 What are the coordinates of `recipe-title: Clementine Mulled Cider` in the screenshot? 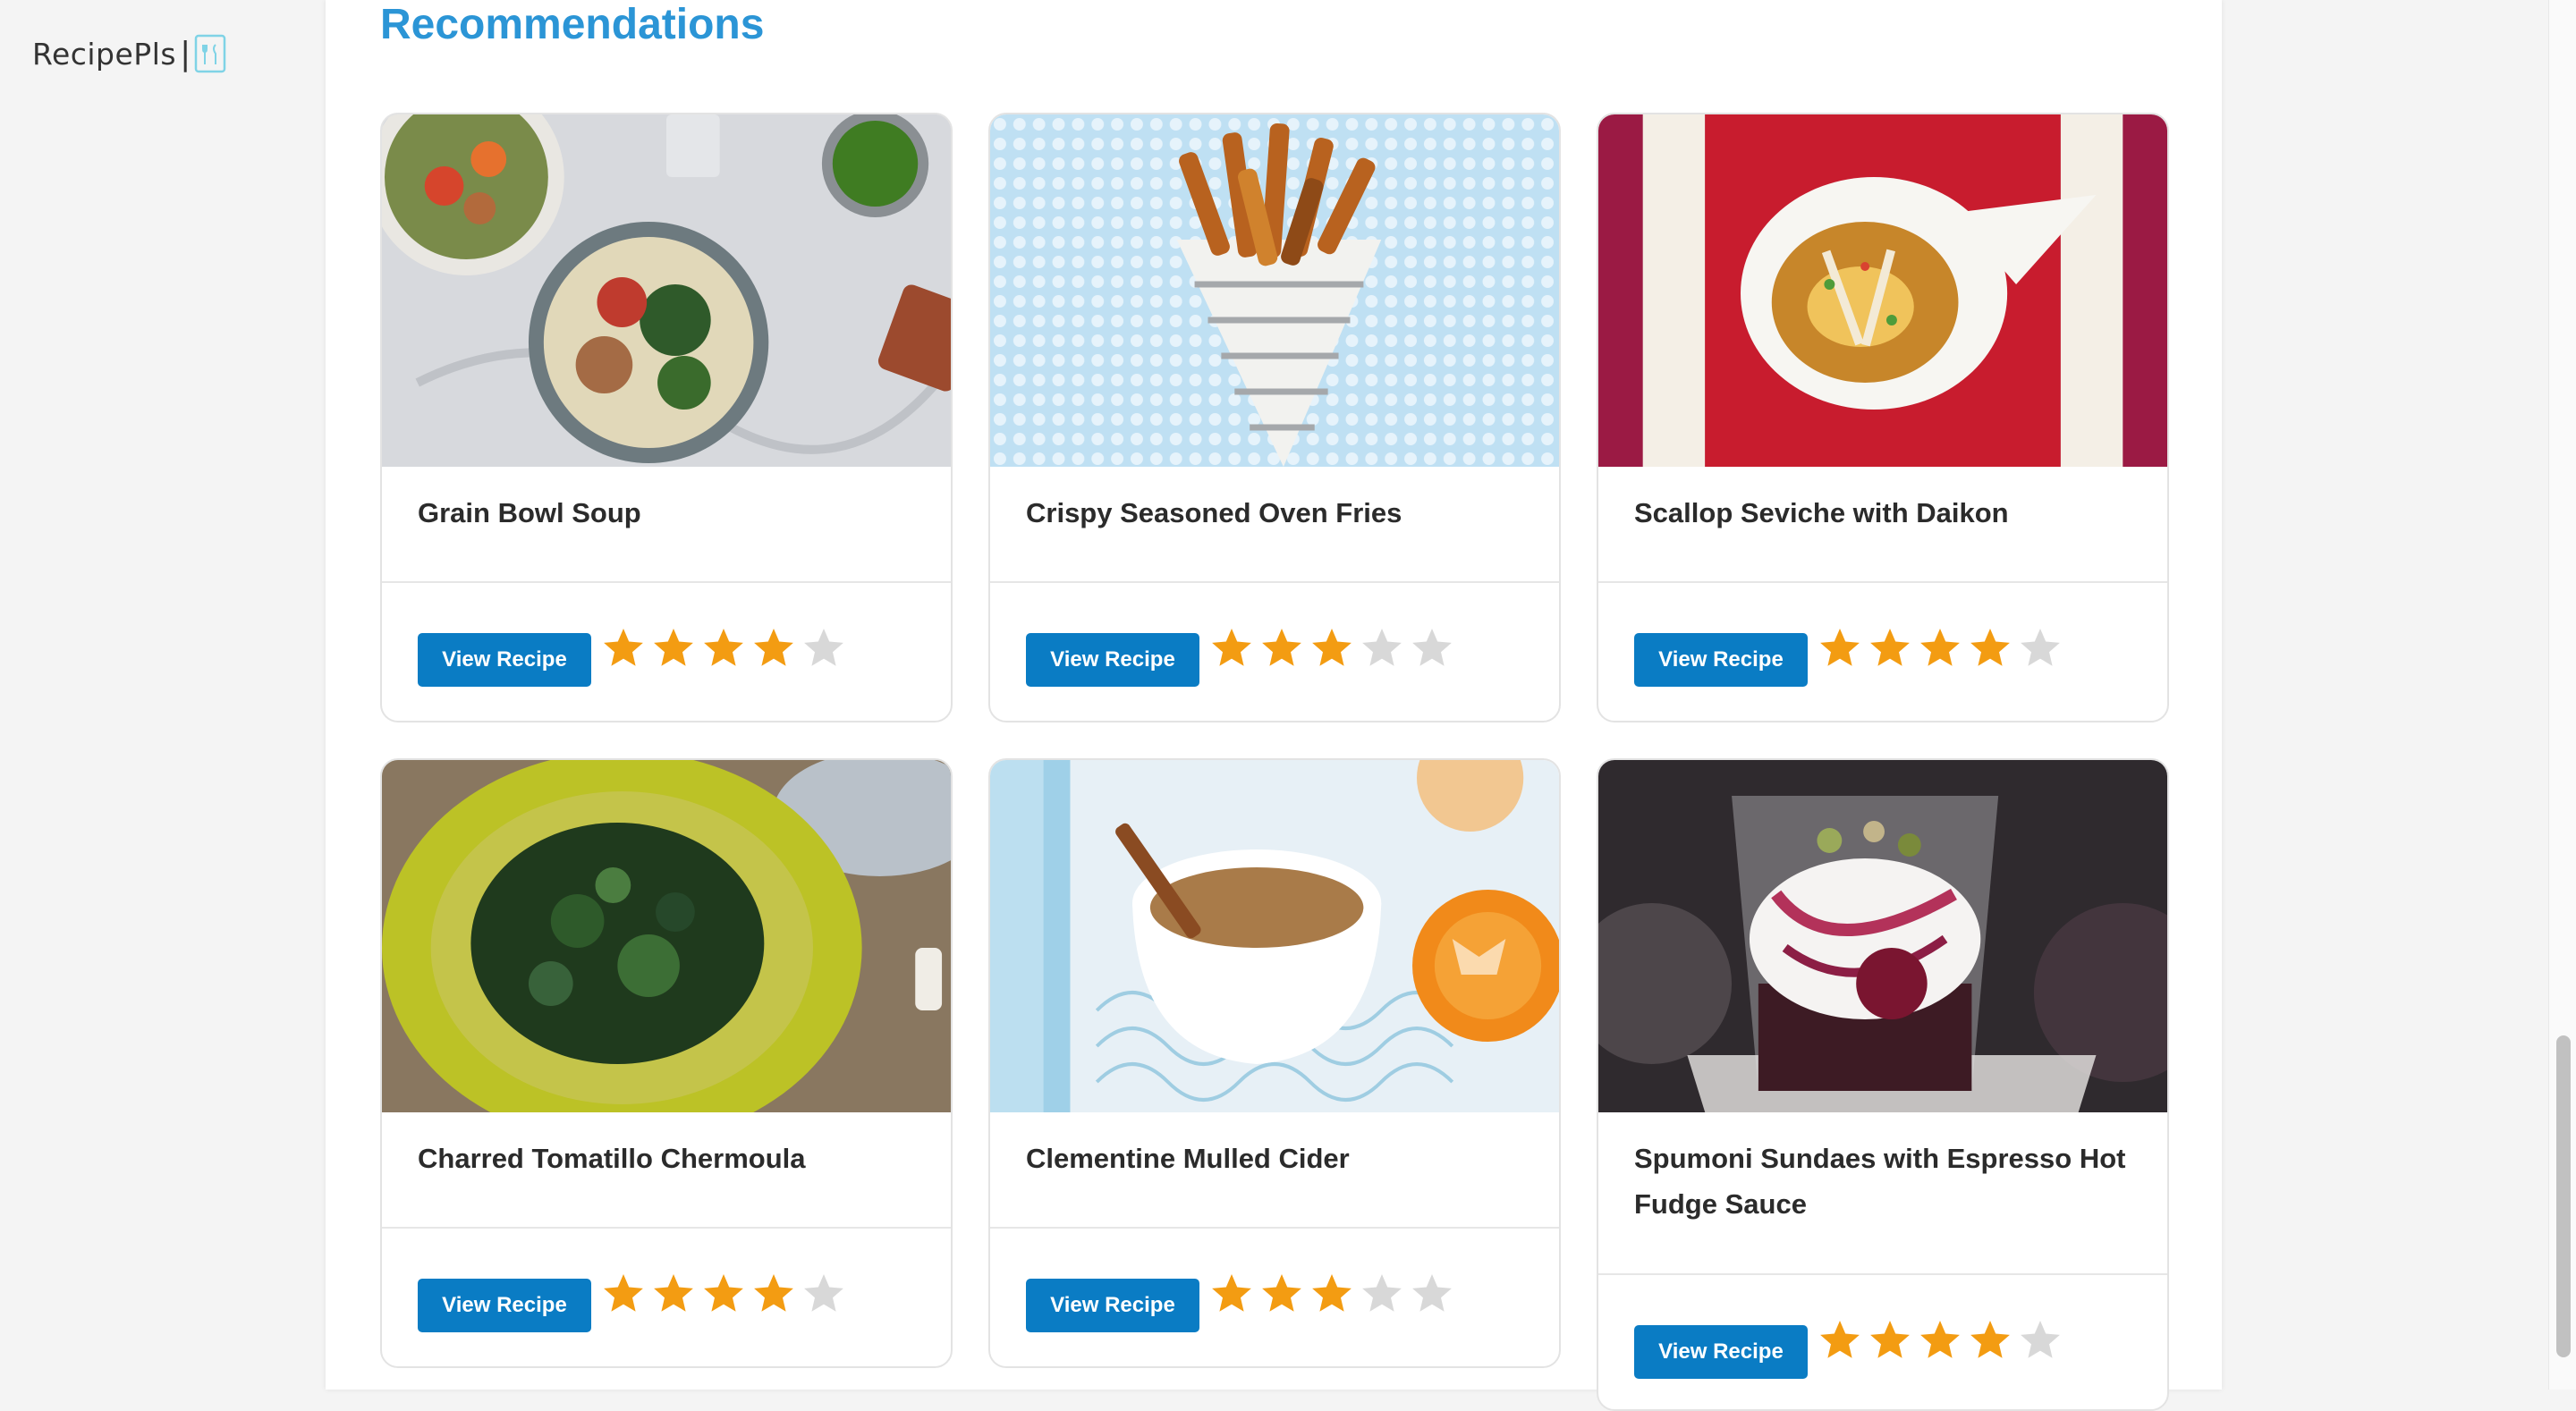 It's located at (1279, 1158).